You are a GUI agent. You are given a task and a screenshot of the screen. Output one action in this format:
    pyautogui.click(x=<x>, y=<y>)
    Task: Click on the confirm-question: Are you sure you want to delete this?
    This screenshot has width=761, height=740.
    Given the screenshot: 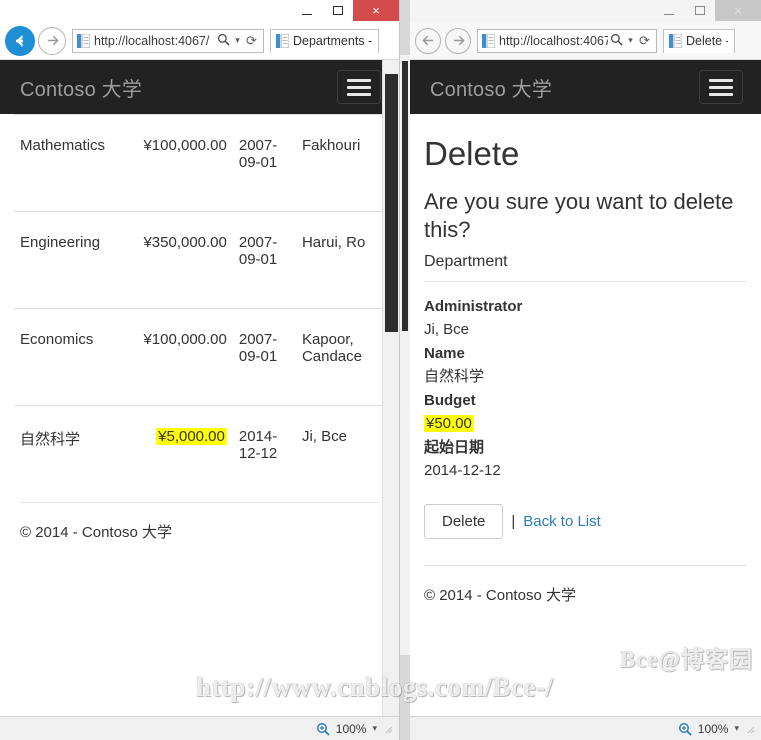 What is the action you would take?
    pyautogui.click(x=579, y=215)
    